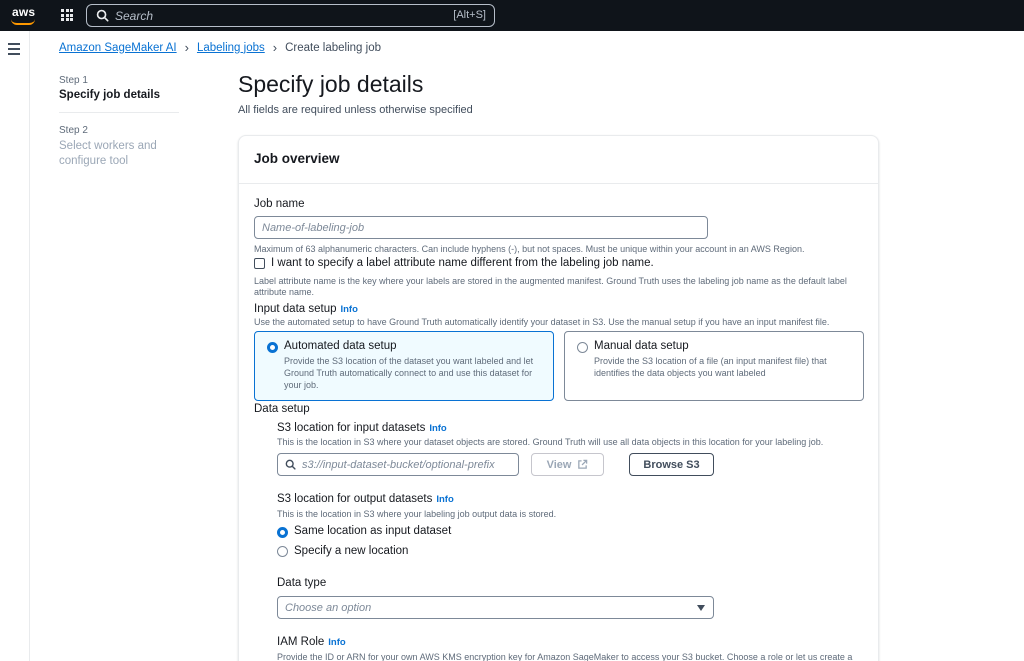 The height and width of the screenshot is (661, 1024). I want to click on data-type-label: Data type, so click(302, 583).